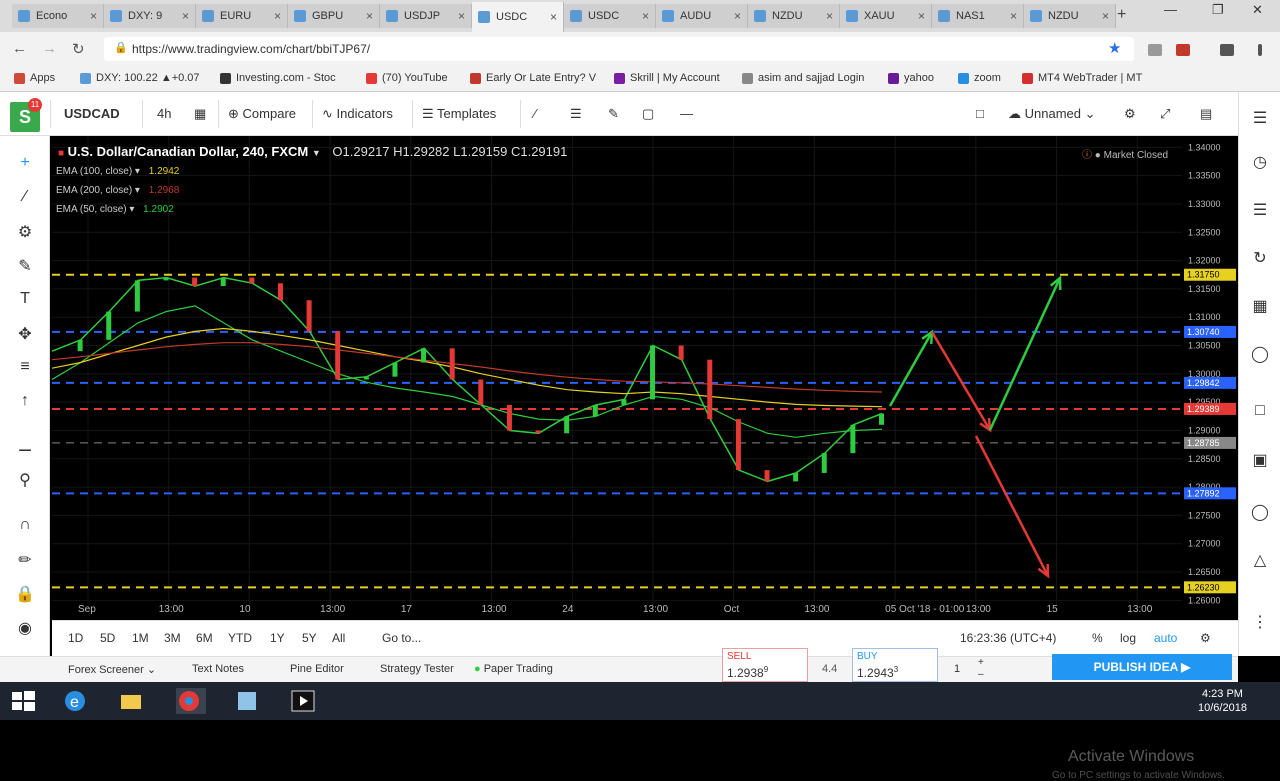 Image resolution: width=1280 pixels, height=781 pixels. Describe the element at coordinates (1165, 114) in the screenshot. I see `fullscreen-icon: ⤢` at that location.